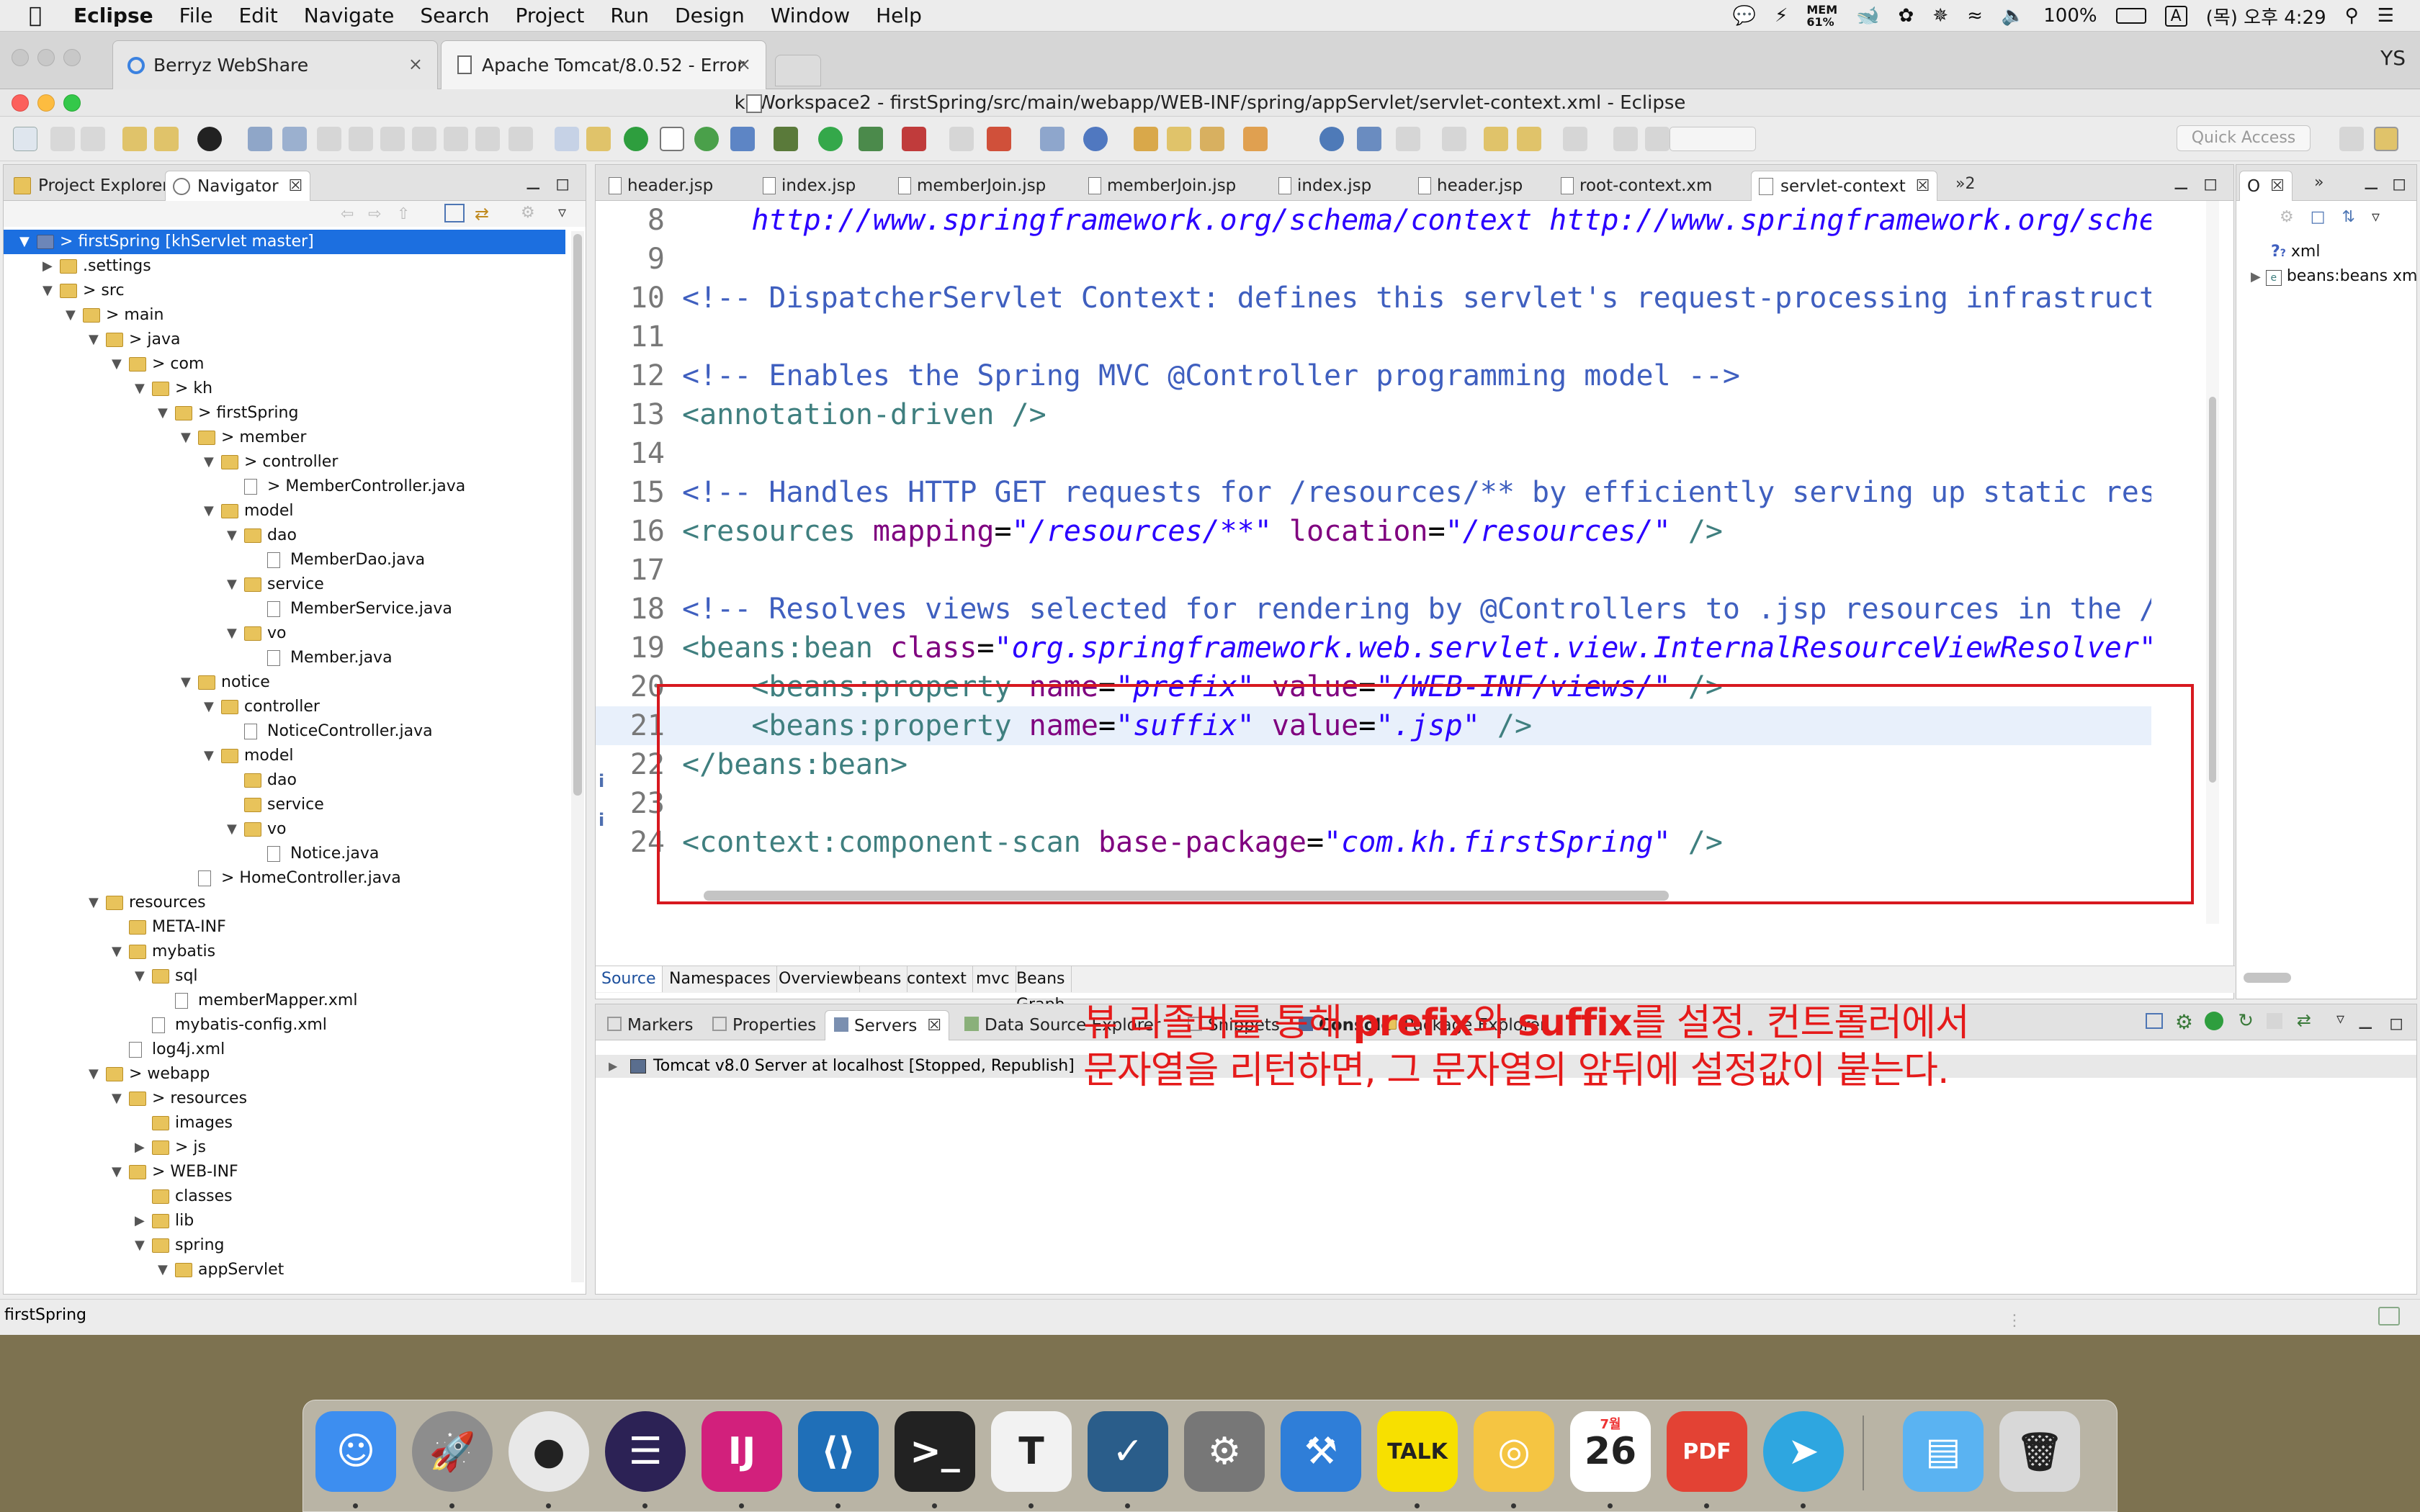 The image size is (2420, 1512). Describe the element at coordinates (1626, 139) in the screenshot. I see `pen-icon` at that location.